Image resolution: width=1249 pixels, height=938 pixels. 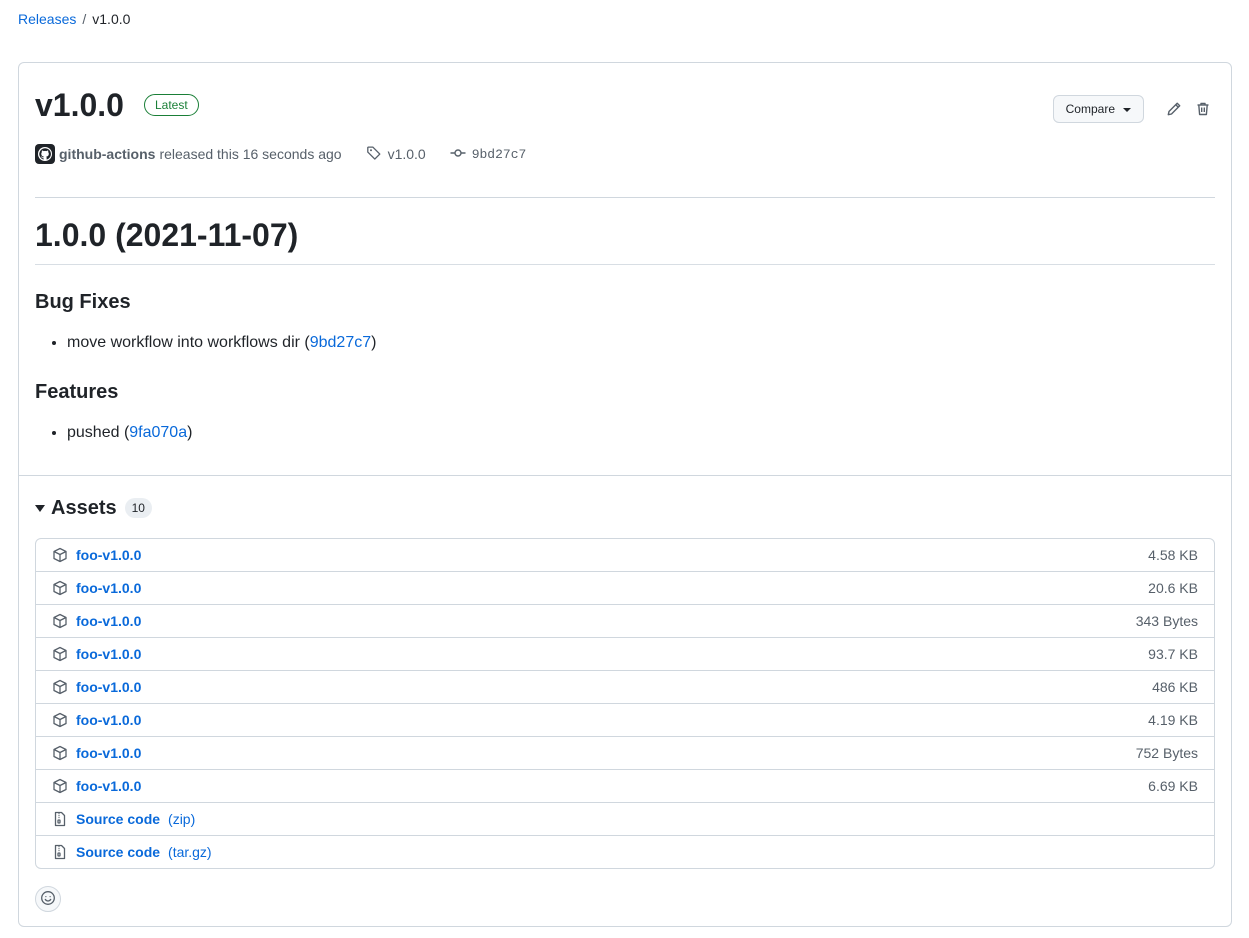 What do you see at coordinates (641, 433) in the screenshot?
I see `list-item: pushed (9fa070a)` at bounding box center [641, 433].